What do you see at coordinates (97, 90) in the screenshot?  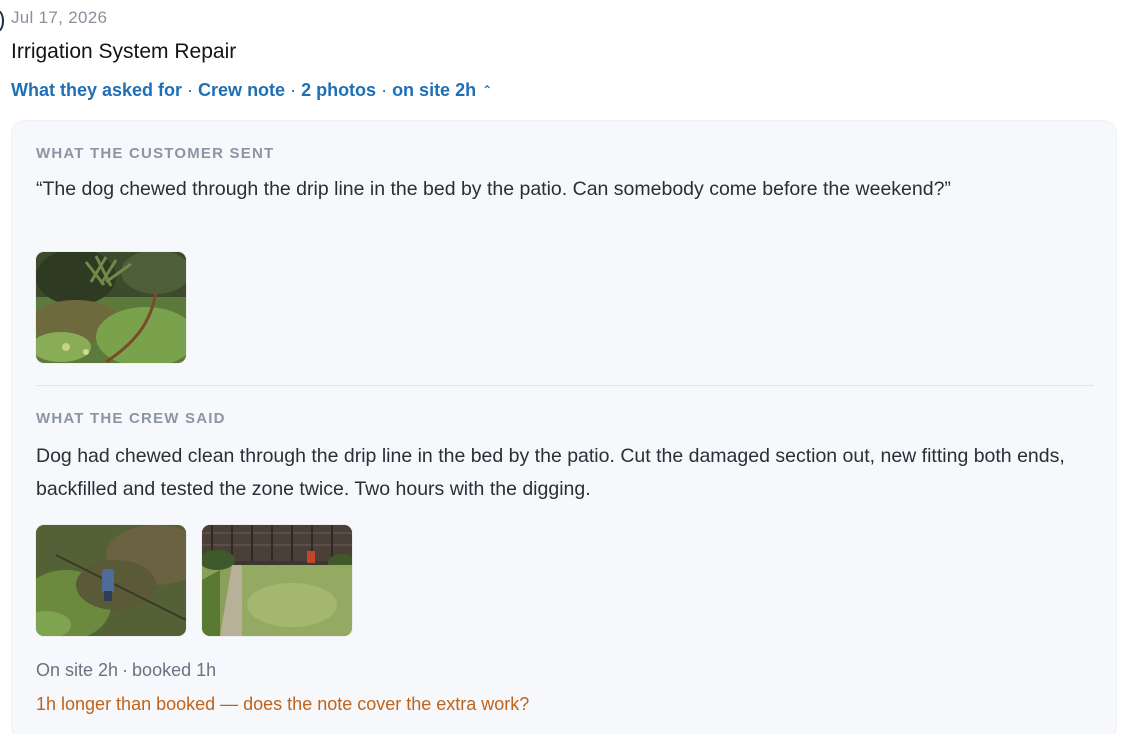 I see `summary-asked: What they asked for` at bounding box center [97, 90].